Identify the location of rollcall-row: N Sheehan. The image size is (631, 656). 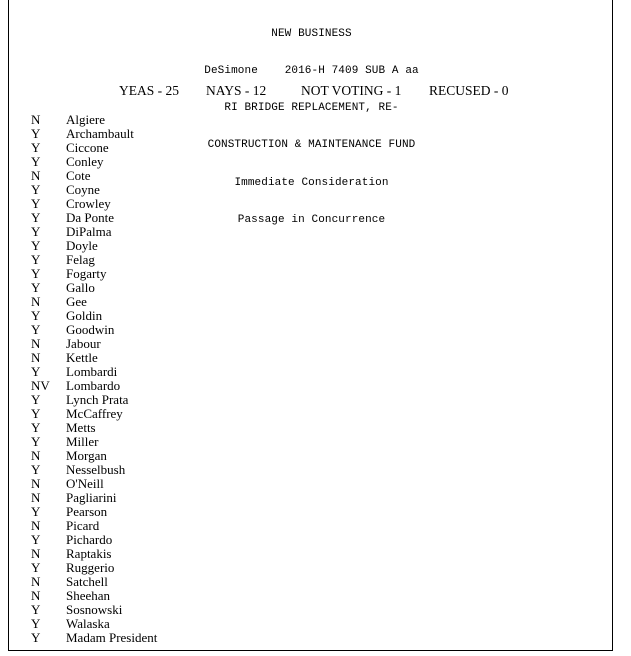
(311, 596).